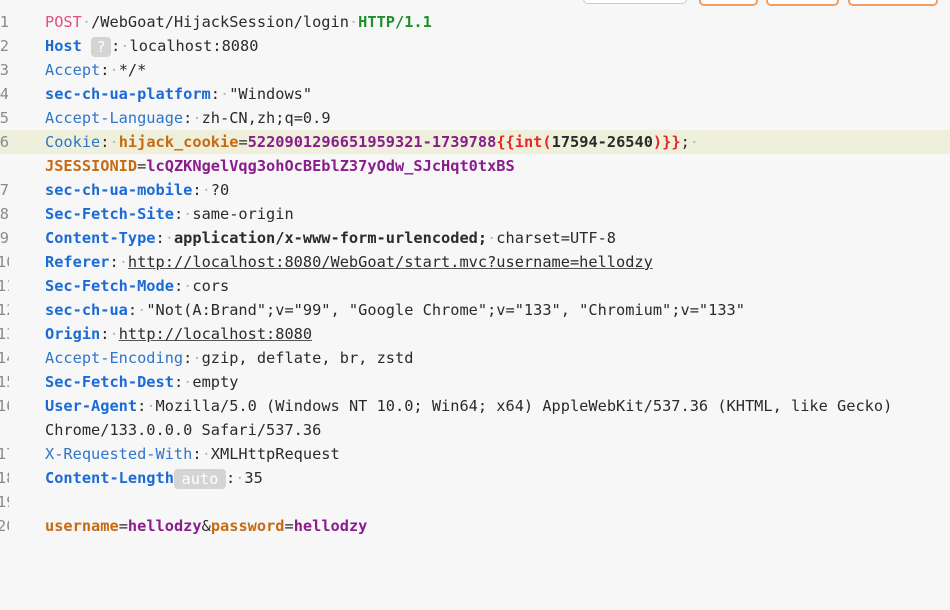  I want to click on header-line: 11 Sec-Fetch-Mode:·cors, so click(475, 286).